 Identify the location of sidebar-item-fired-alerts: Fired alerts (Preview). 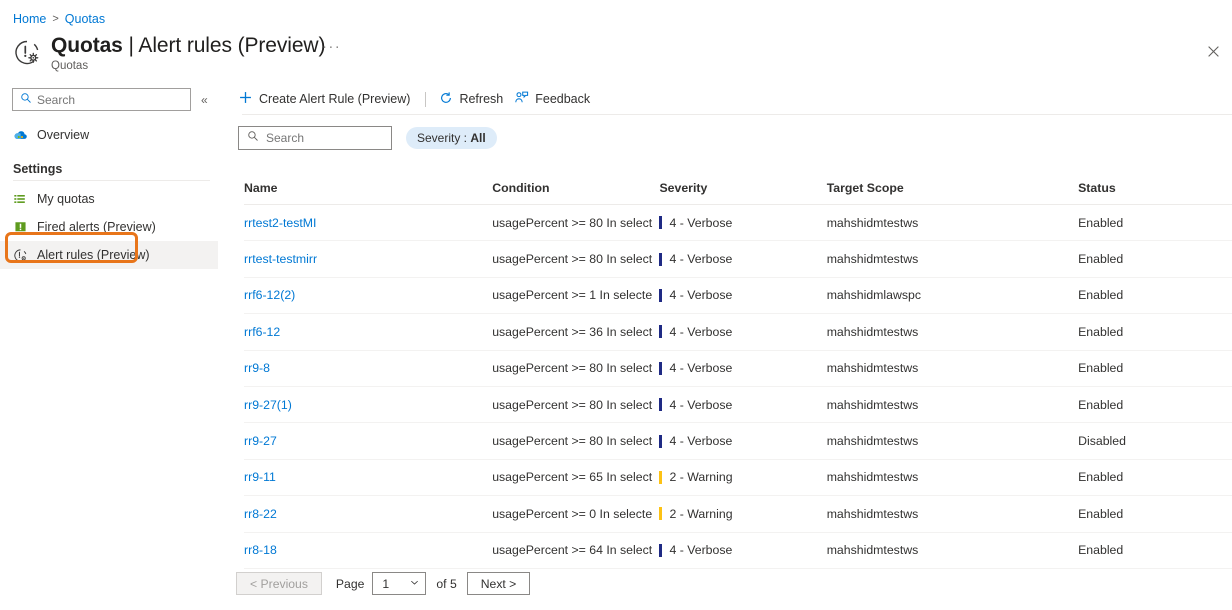
(110, 227).